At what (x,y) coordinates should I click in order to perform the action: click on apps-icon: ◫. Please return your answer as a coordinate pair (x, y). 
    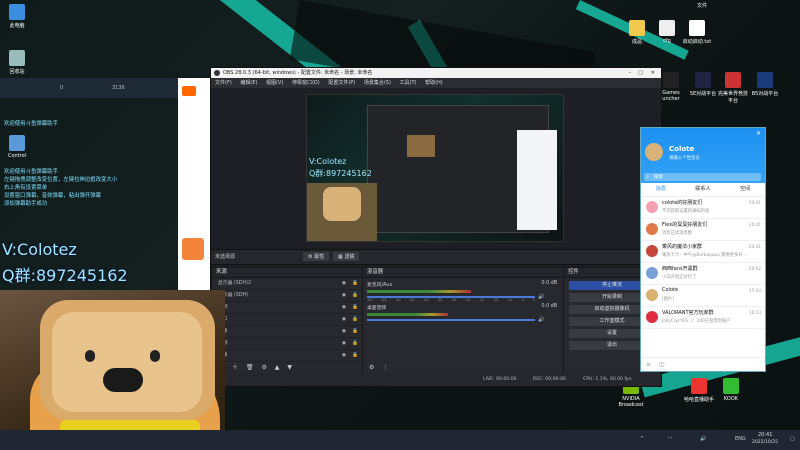
    Looking at the image, I should click on (662, 364).